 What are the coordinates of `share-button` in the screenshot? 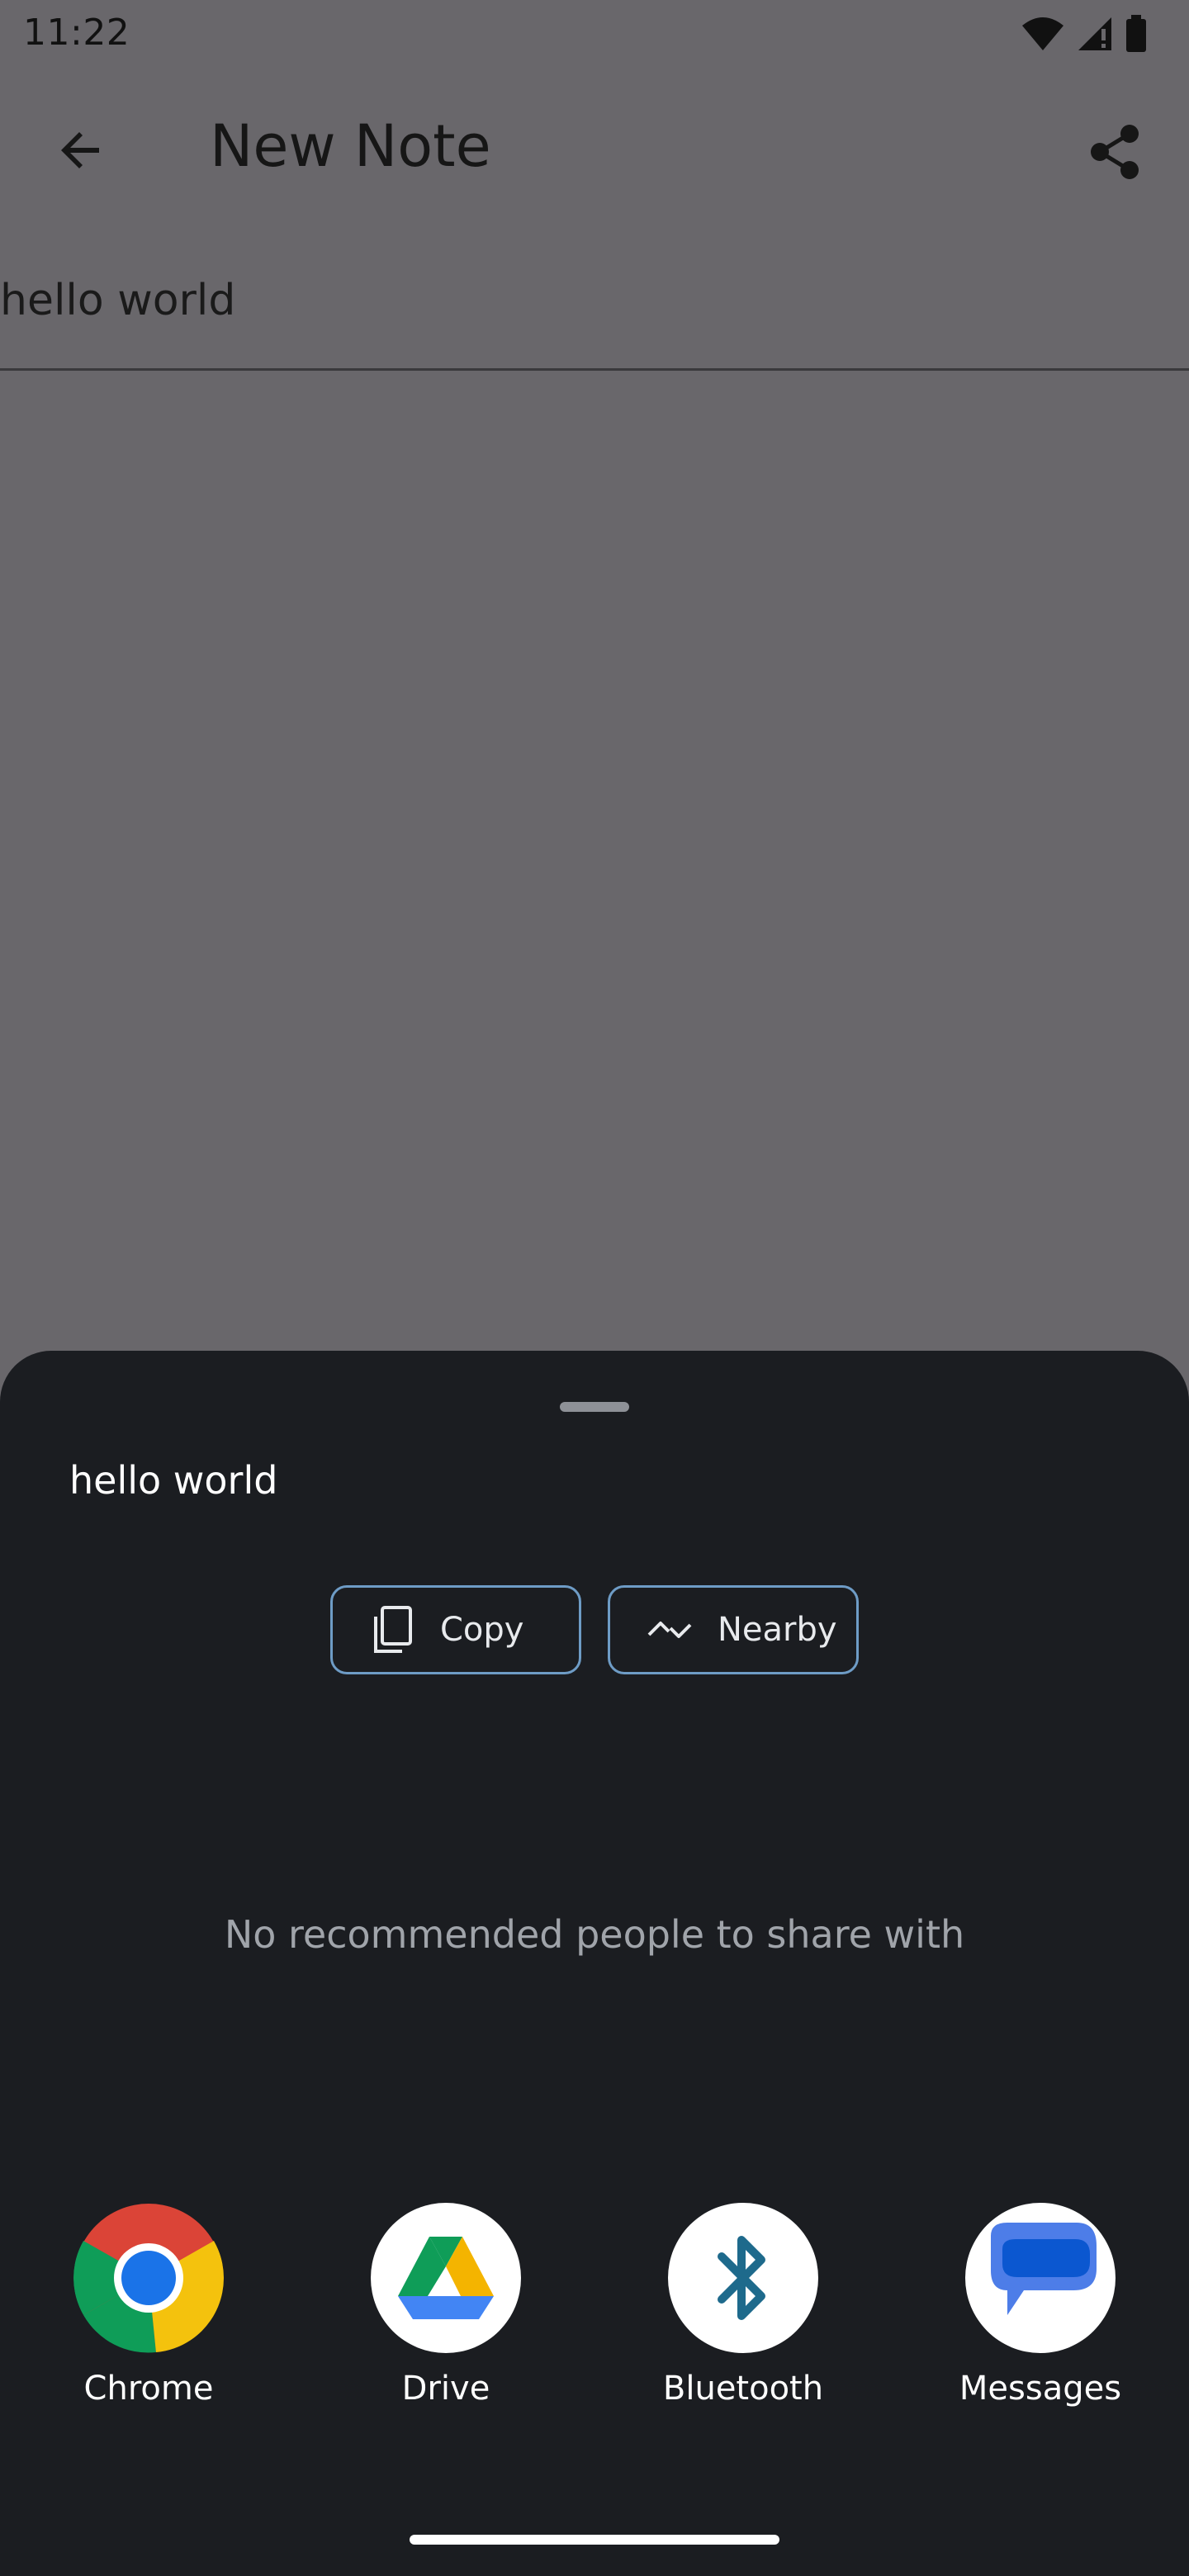 It's located at (1115, 154).